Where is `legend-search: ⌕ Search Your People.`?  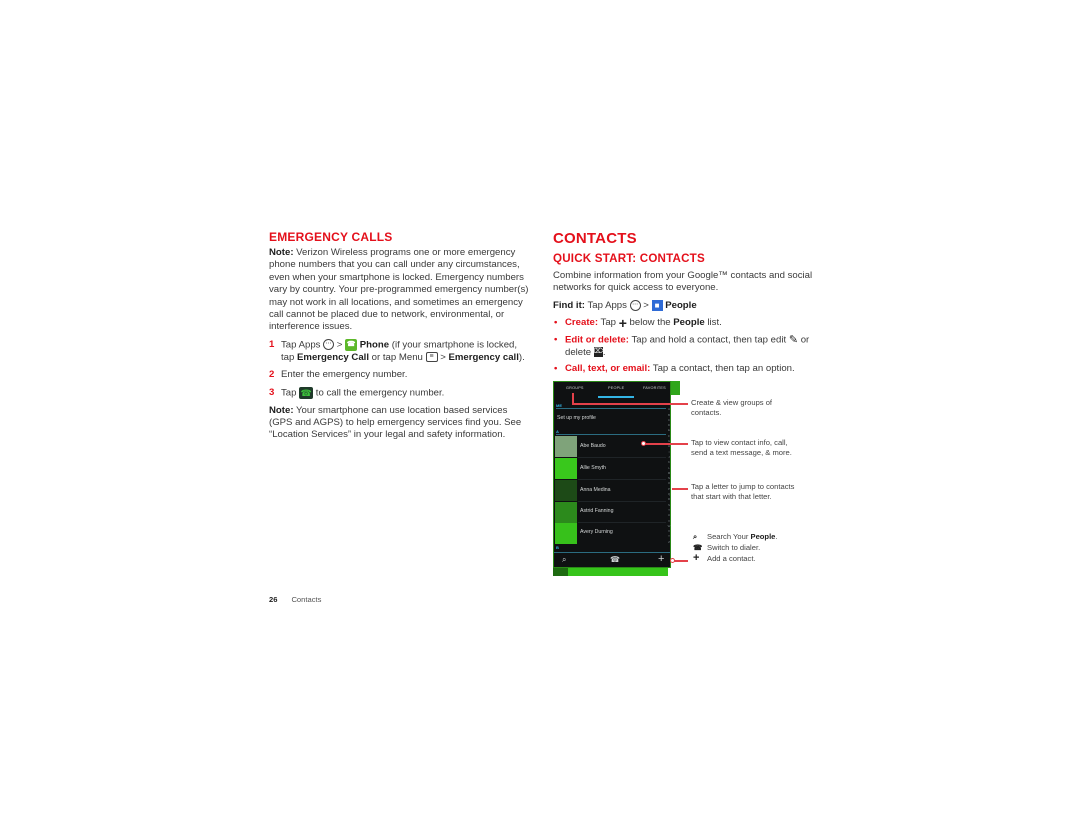 legend-search: ⌕ Search Your People. is located at coordinates (735, 536).